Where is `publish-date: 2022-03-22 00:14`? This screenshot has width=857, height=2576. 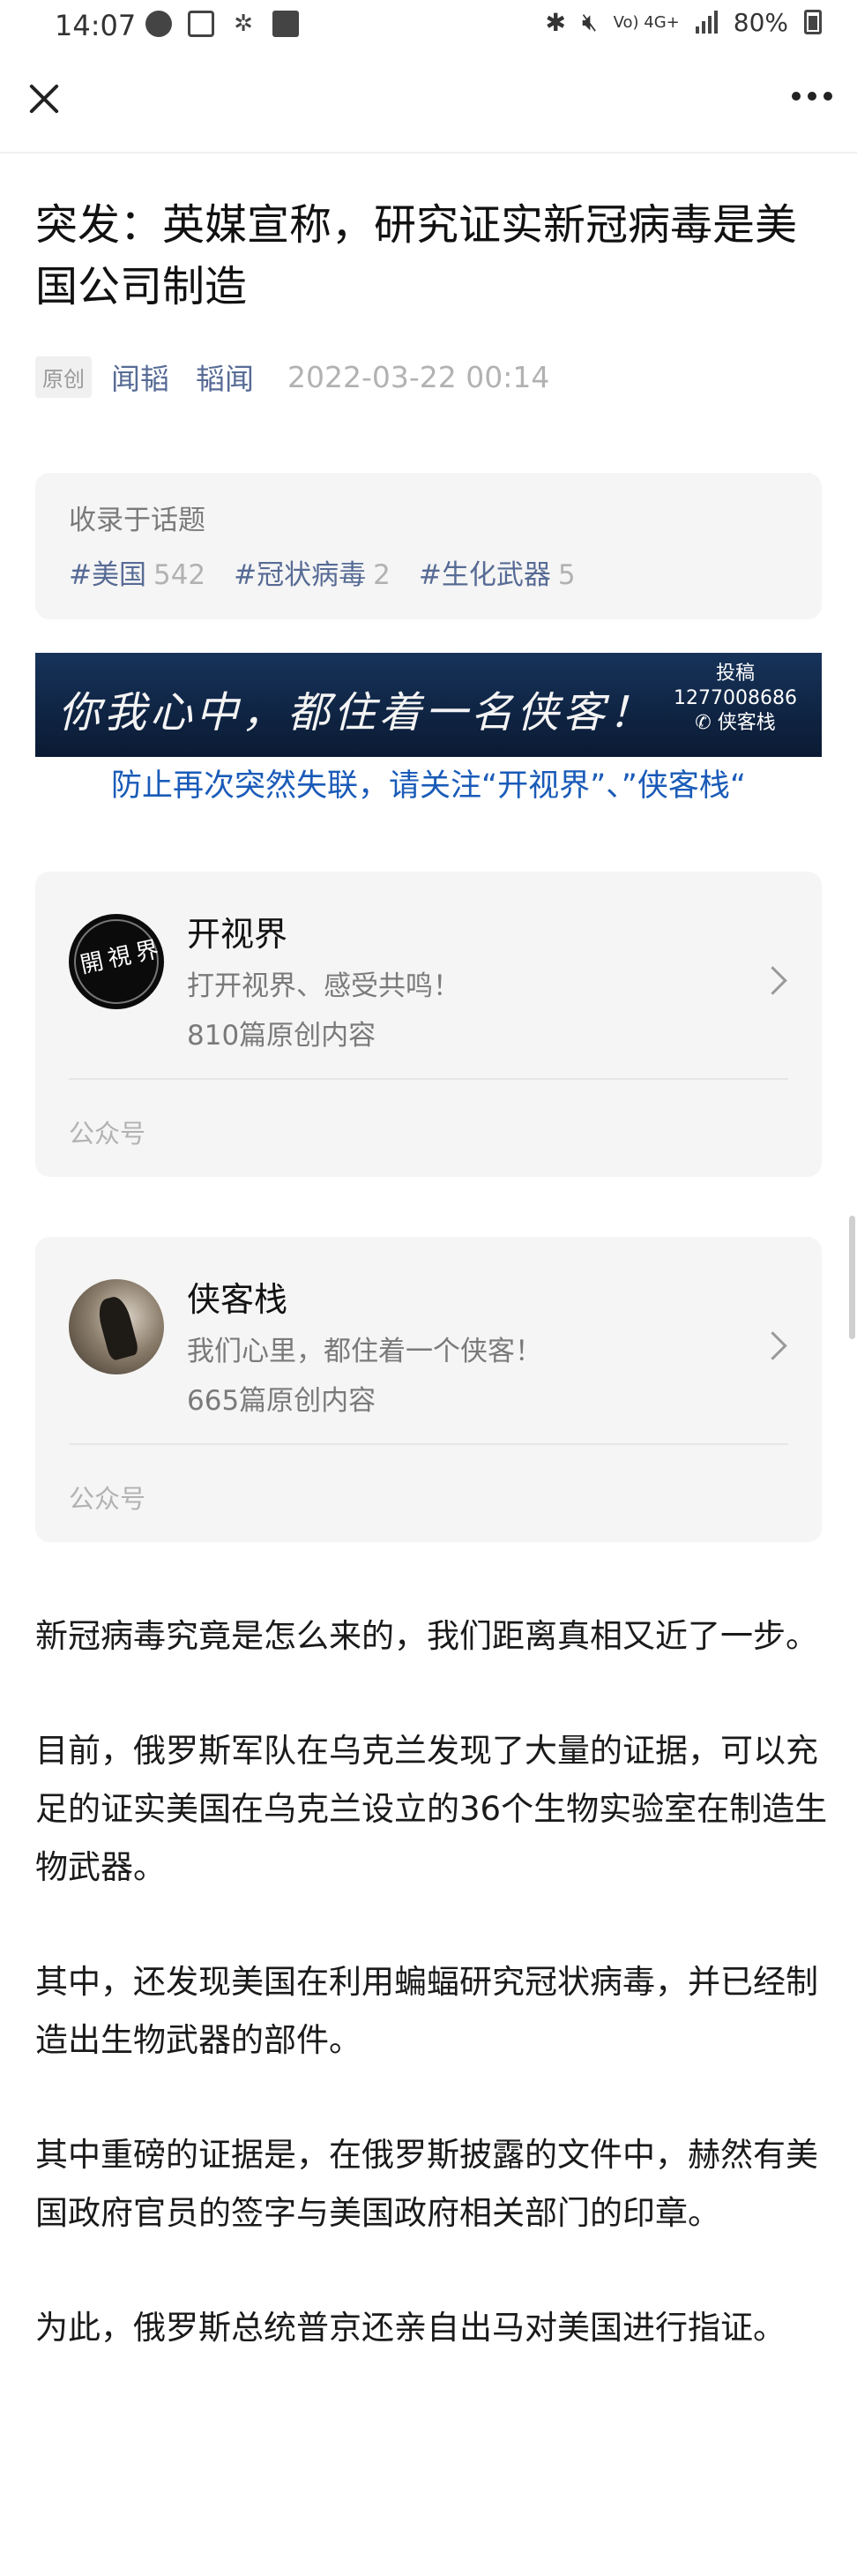
publish-date: 2022-03-22 00:14 is located at coordinates (418, 377).